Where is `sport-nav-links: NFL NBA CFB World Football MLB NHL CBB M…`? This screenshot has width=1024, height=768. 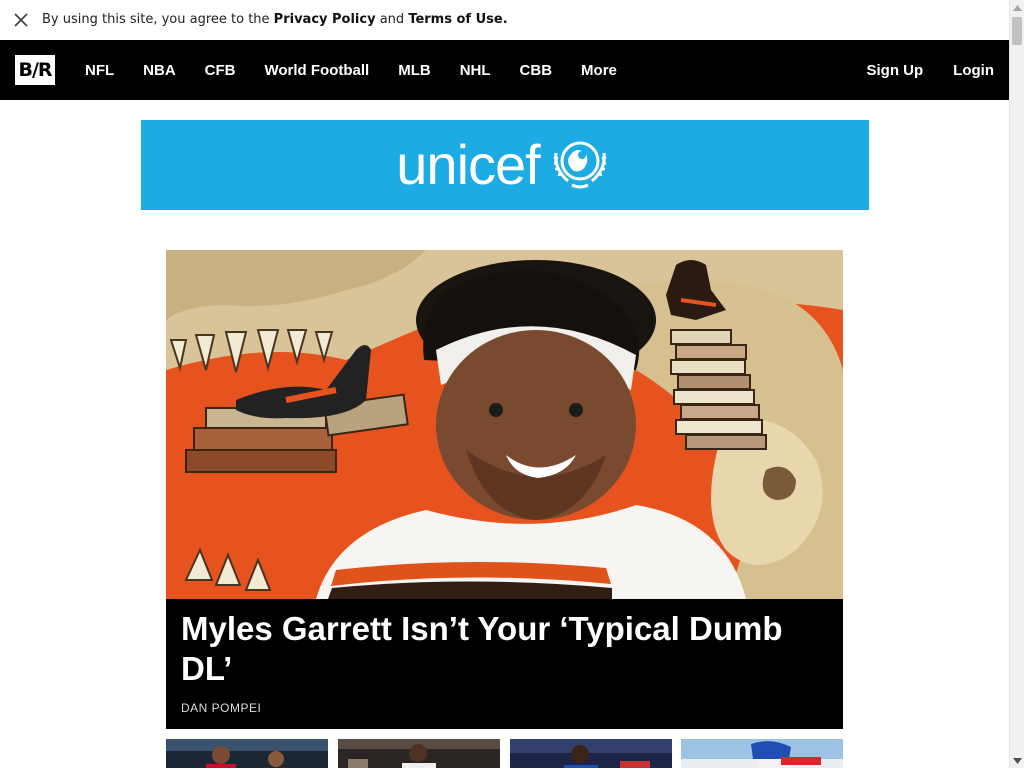 sport-nav-links: NFL NBA CFB World Football MLB NHL CBB M… is located at coordinates (365, 70).